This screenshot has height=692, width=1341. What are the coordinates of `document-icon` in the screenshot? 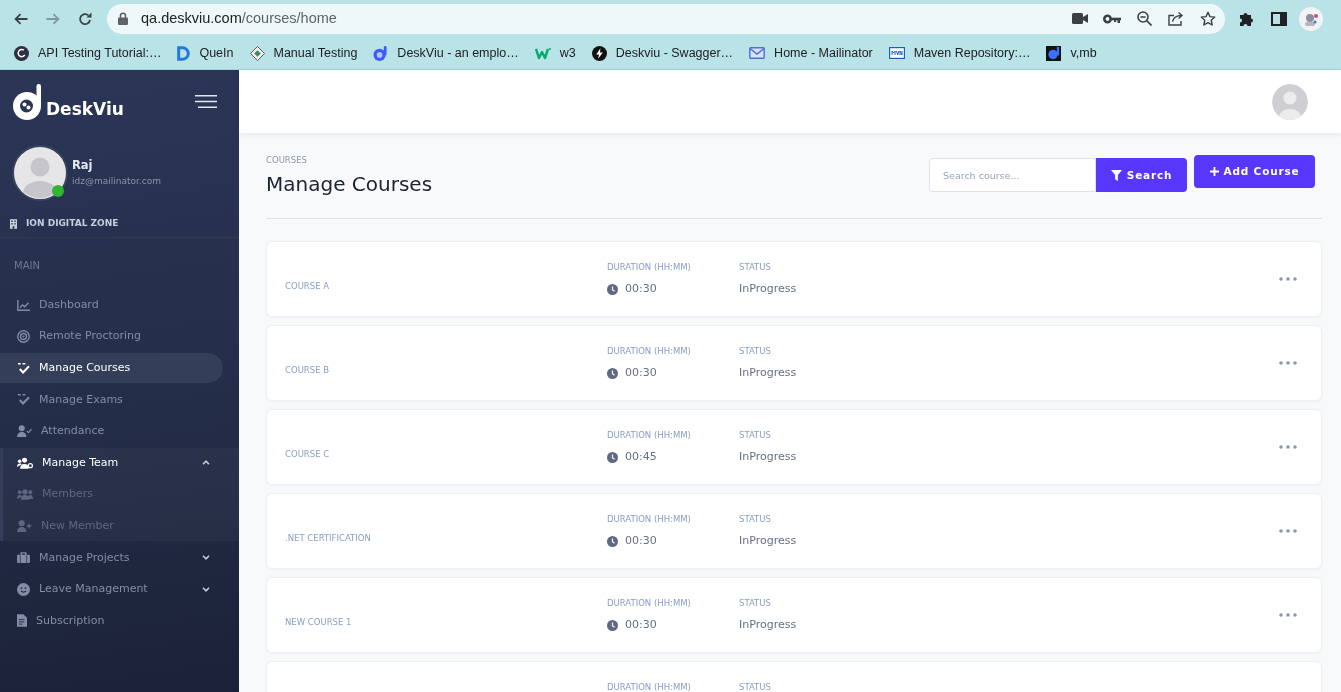 It's located at (22, 621).